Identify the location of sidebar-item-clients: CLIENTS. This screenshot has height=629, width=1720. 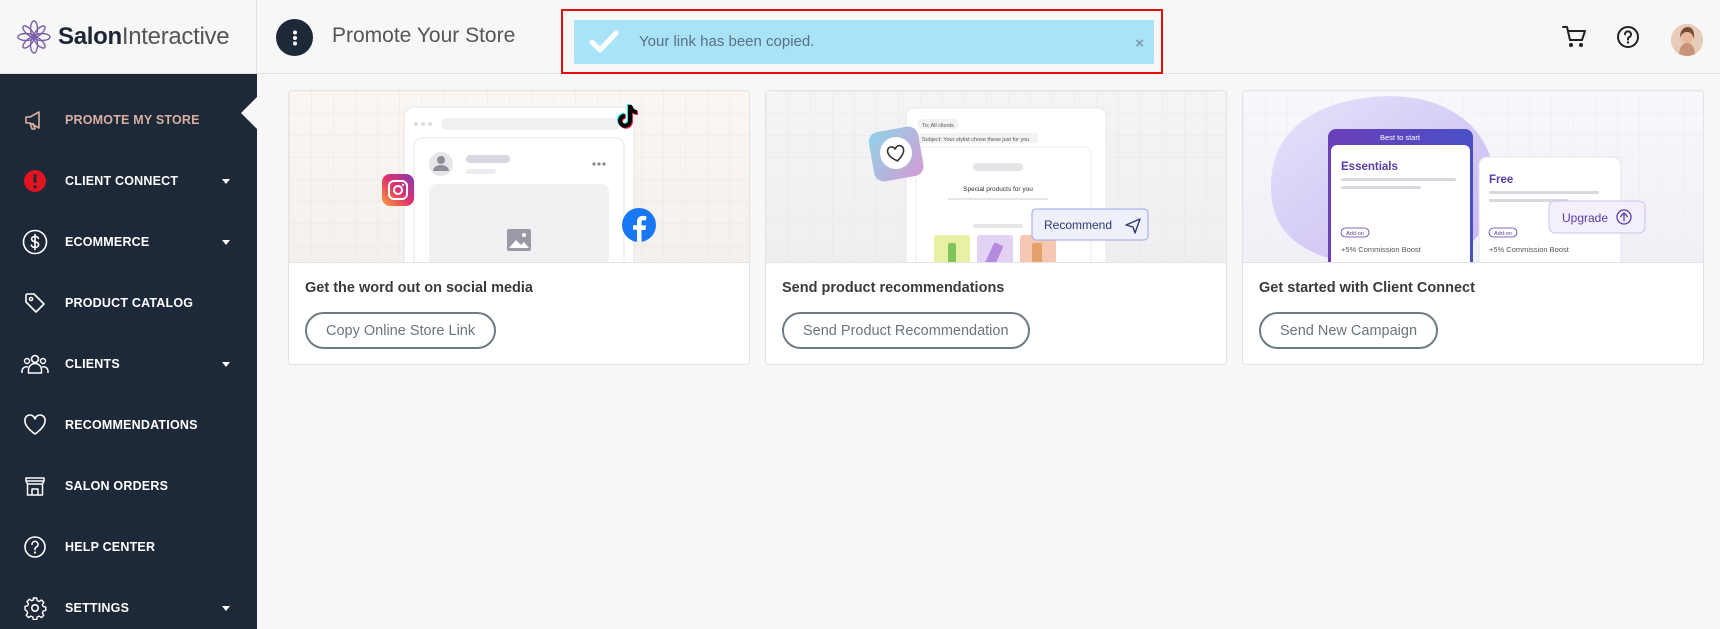
(128, 364).